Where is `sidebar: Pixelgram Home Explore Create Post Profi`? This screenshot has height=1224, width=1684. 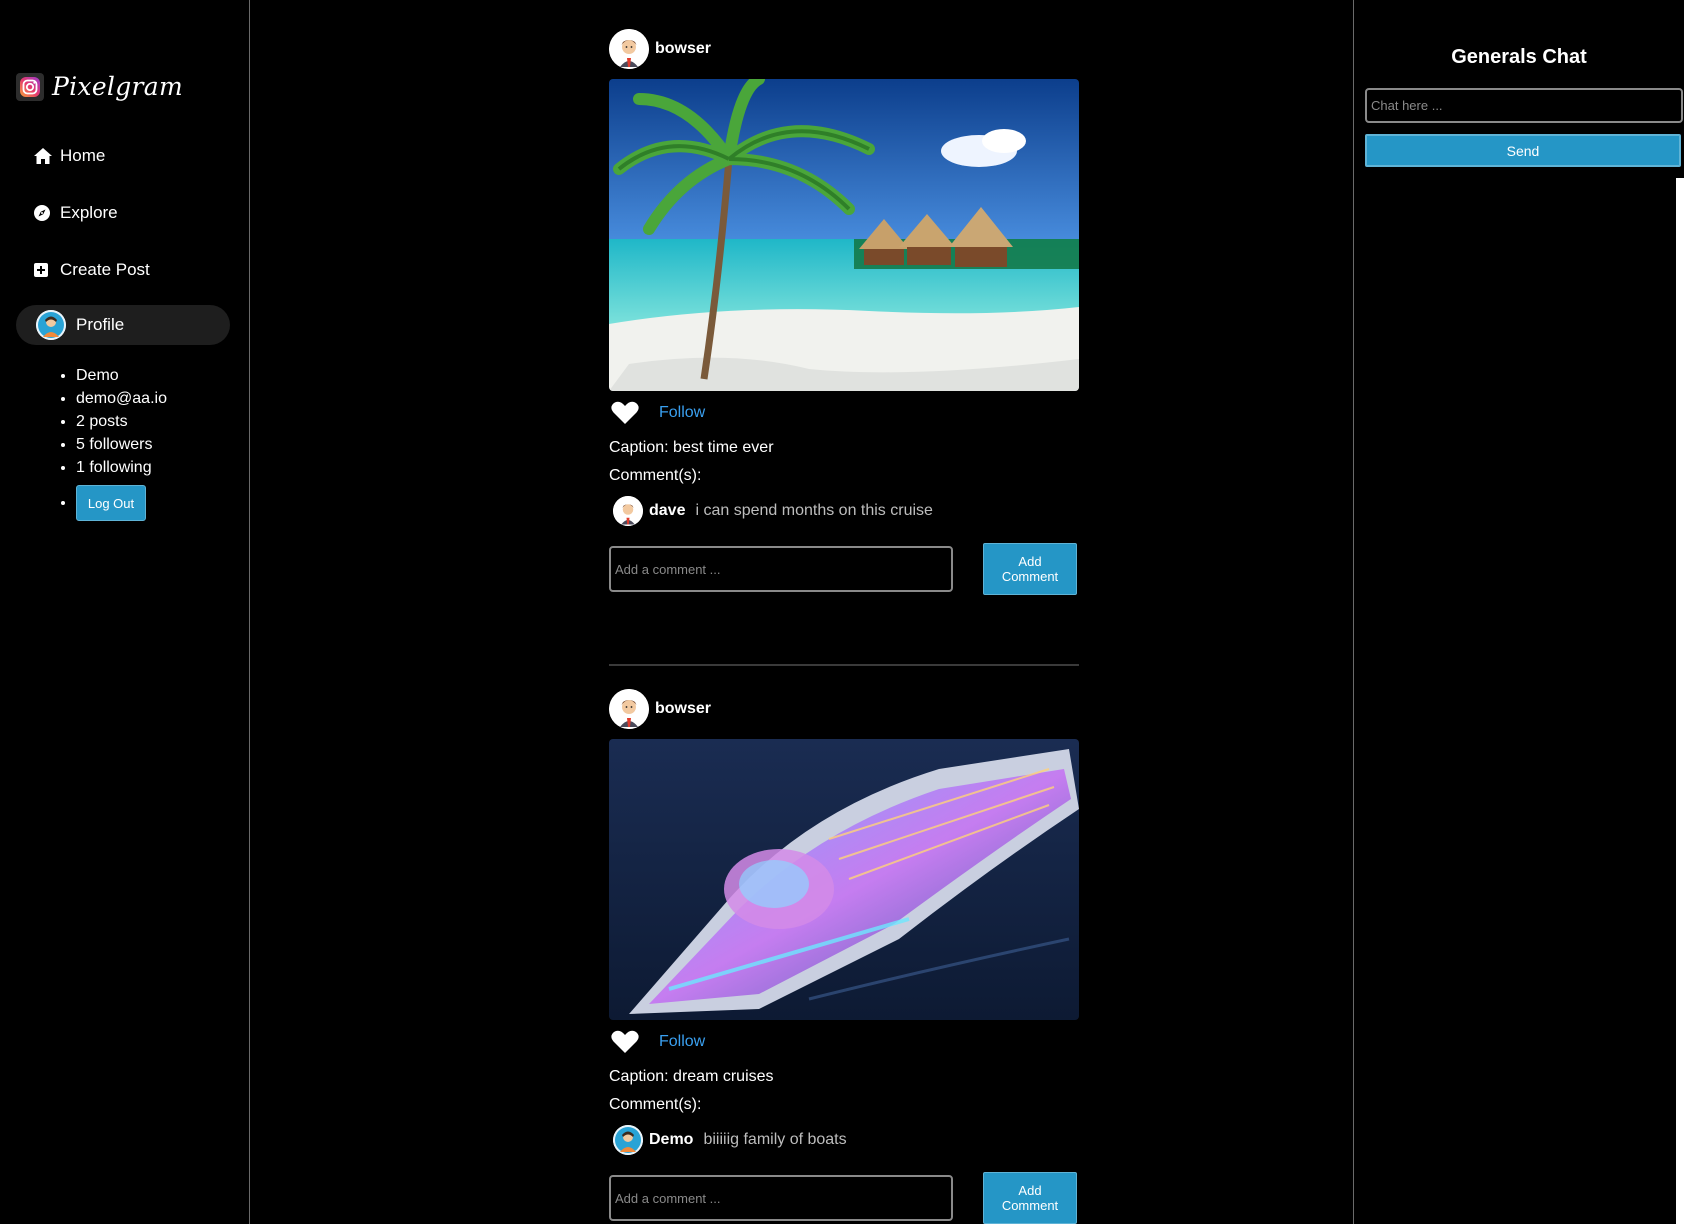 sidebar: Pixelgram Home Explore Create Post Profi is located at coordinates (125, 612).